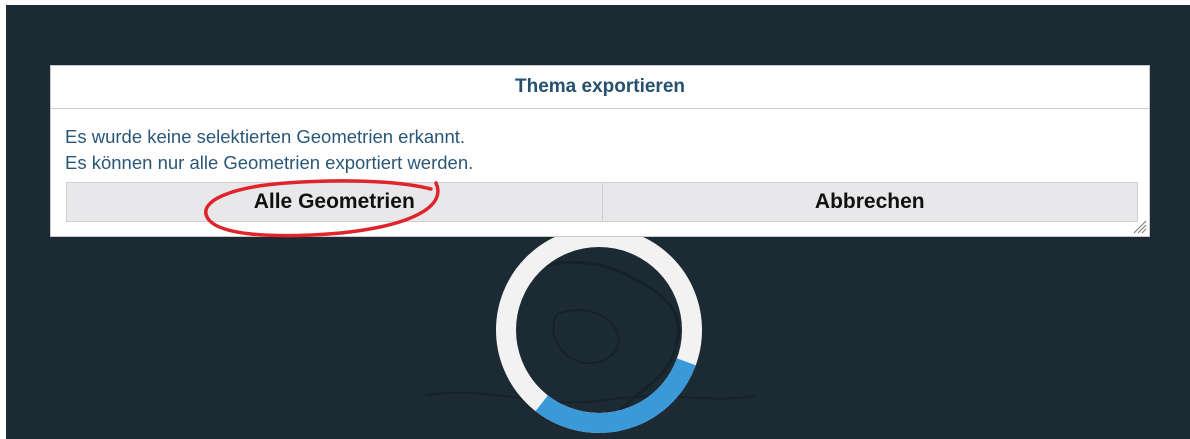 The image size is (1190, 439). Describe the element at coordinates (869, 202) in the screenshot. I see `cancel-button: Abbrechen` at that location.